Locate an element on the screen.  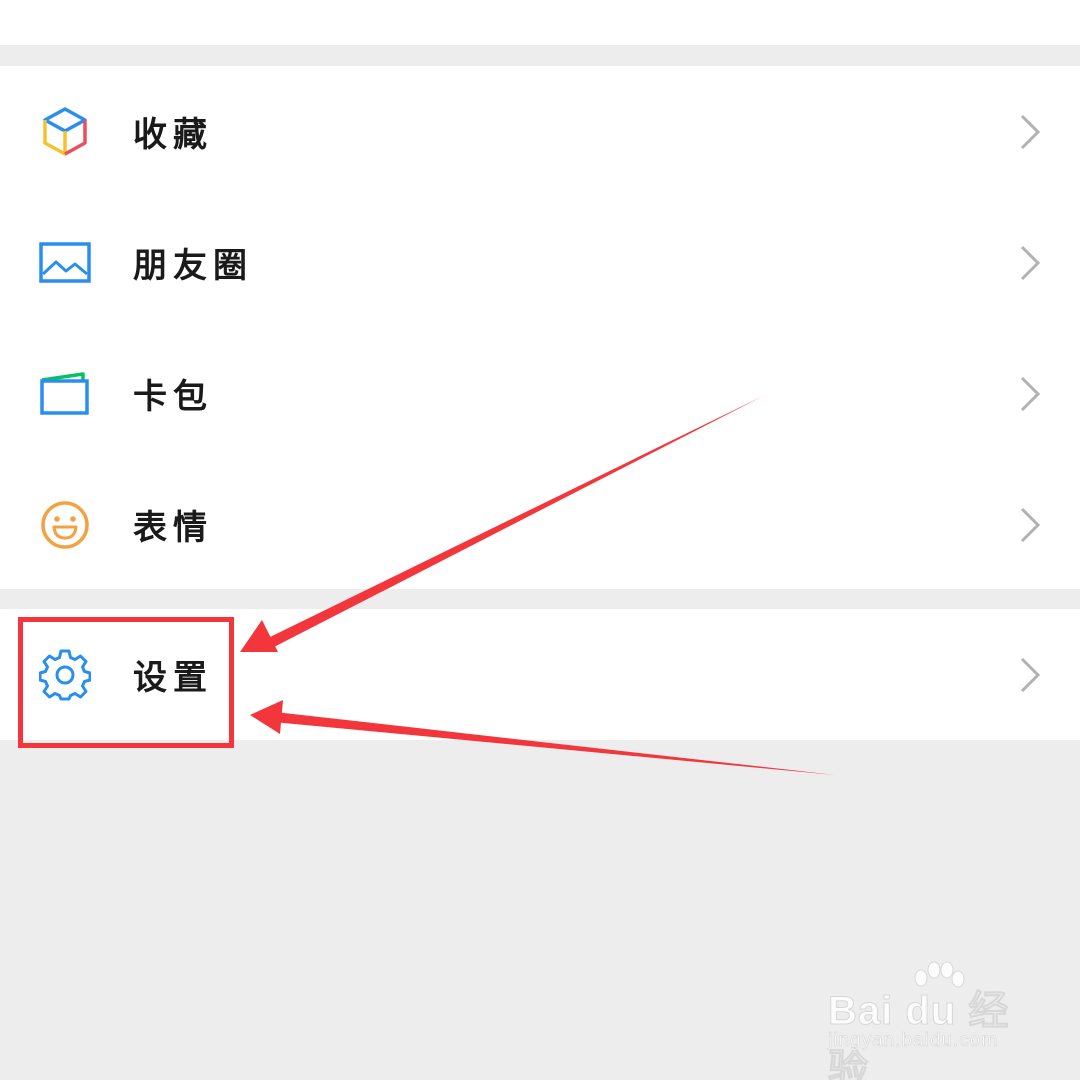
menu-item-label: 卡包 is located at coordinates (173, 397).